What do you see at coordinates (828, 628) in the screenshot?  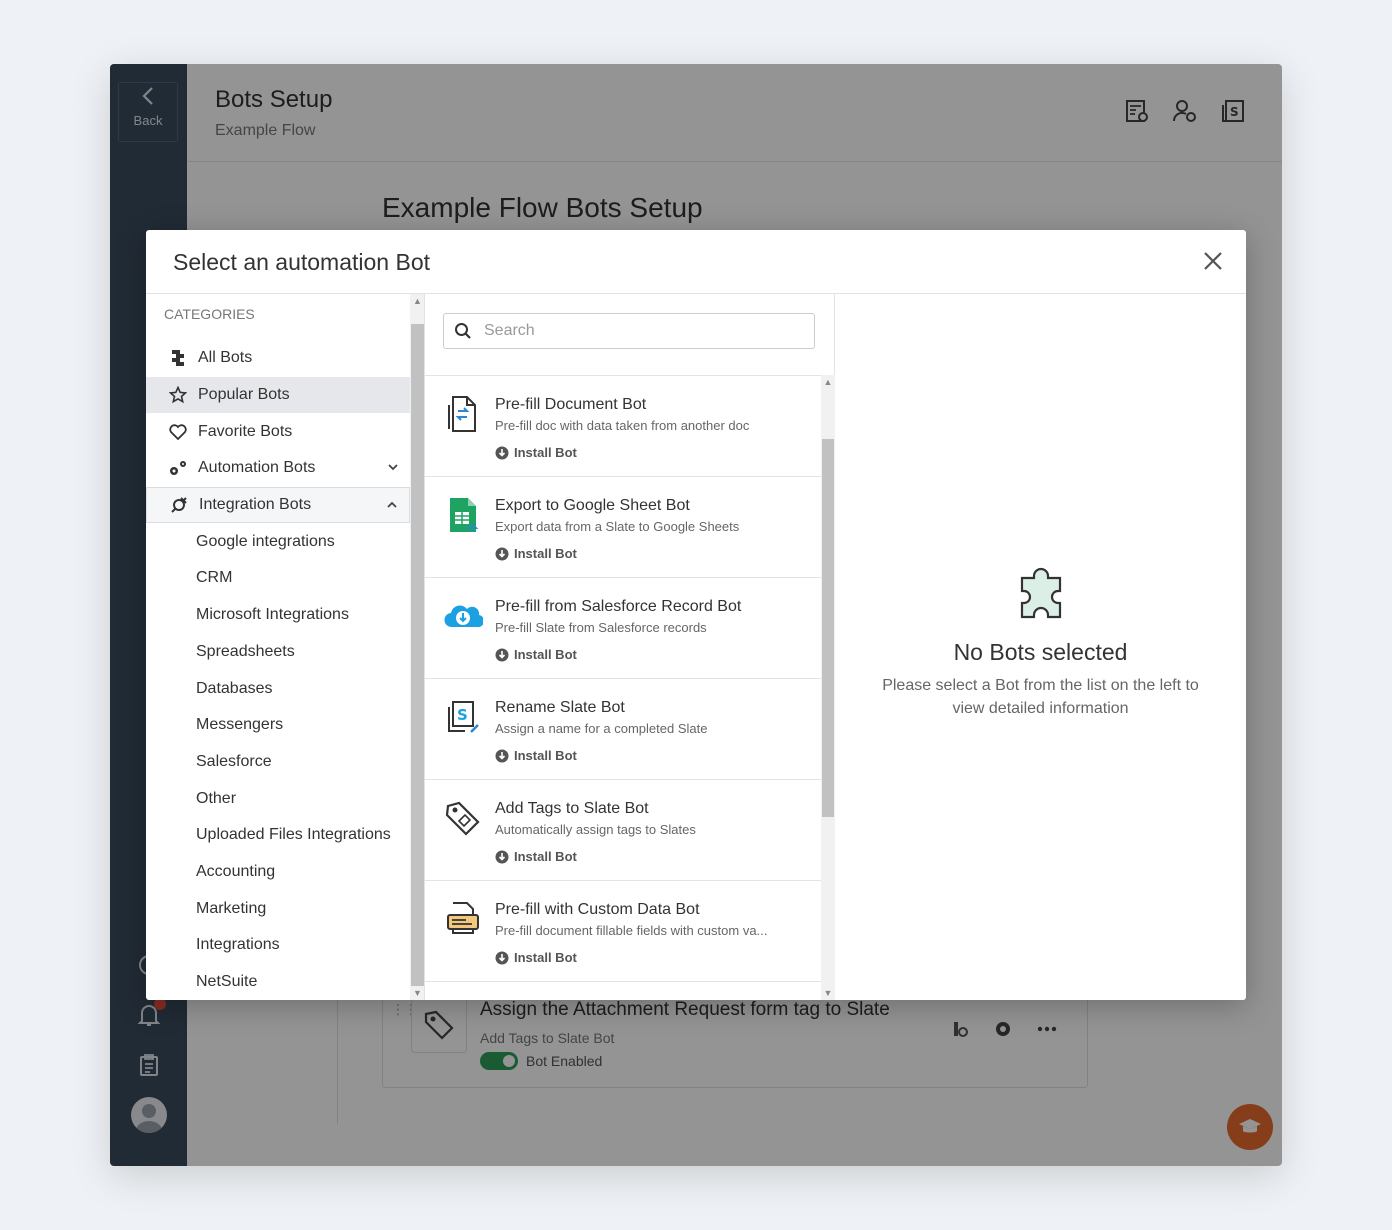 I see `bots-scroll-thumb` at bounding box center [828, 628].